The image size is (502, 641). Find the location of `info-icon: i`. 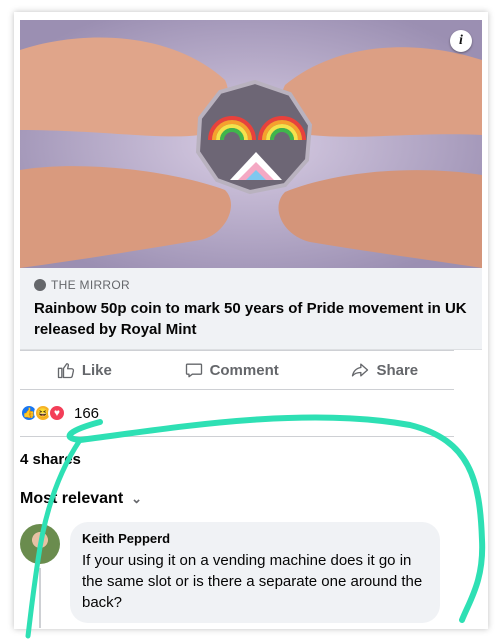

info-icon: i is located at coordinates (461, 41).